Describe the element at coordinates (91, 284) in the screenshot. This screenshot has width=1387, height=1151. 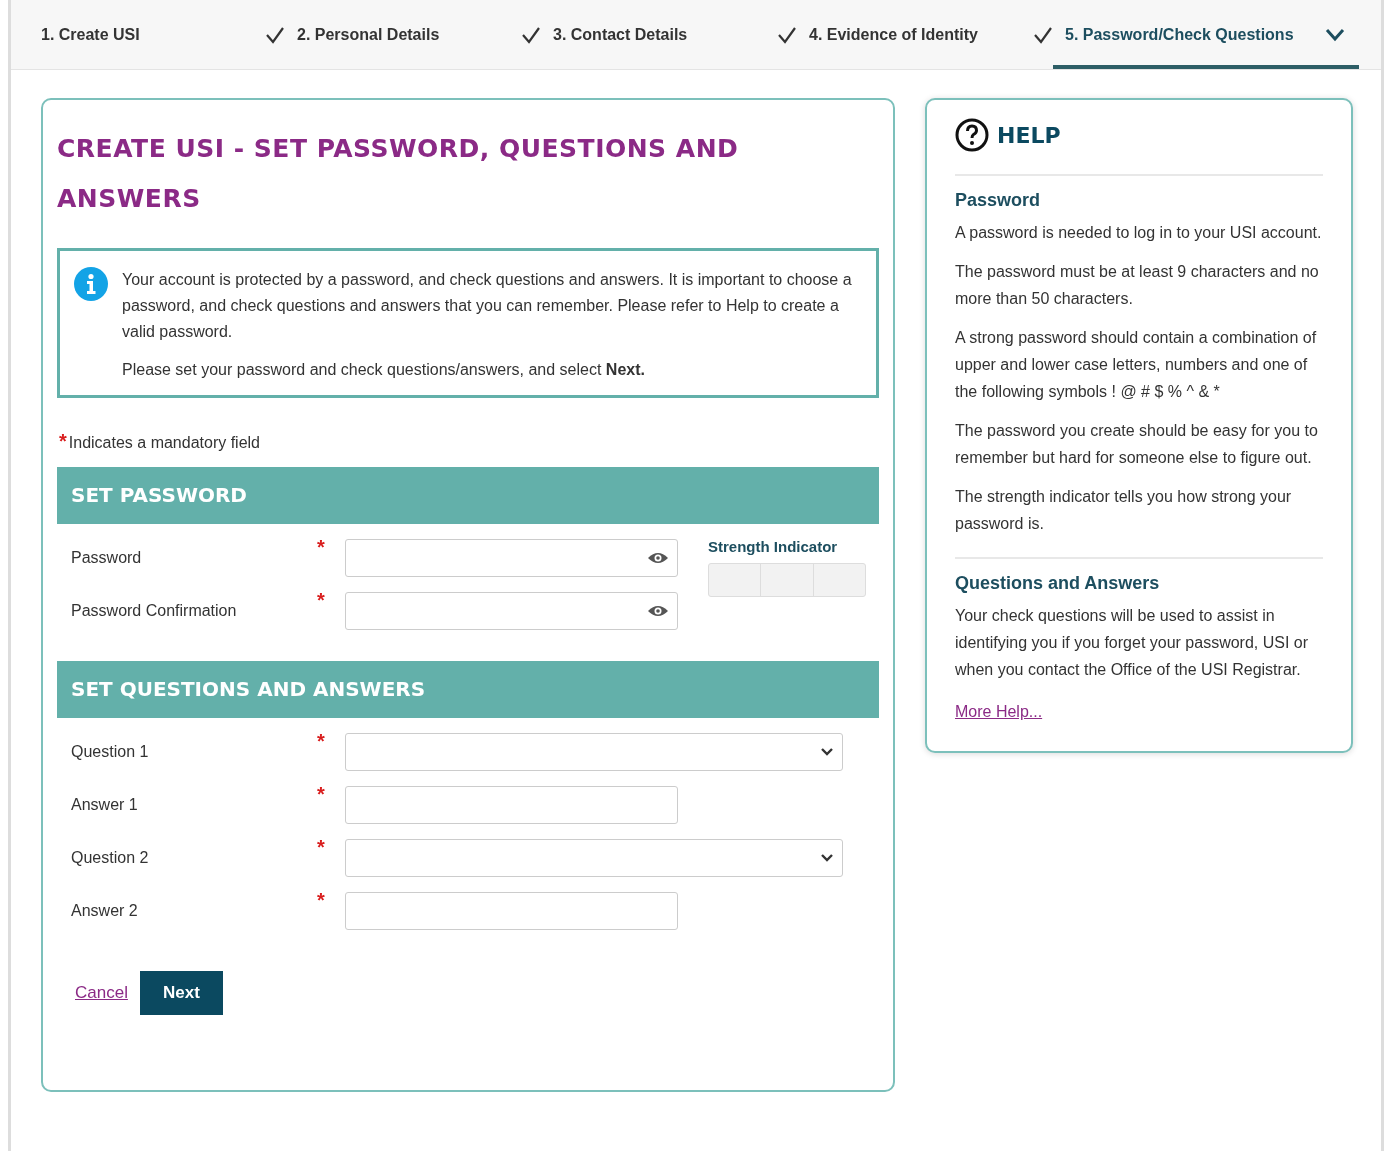
I see `info-icon` at that location.